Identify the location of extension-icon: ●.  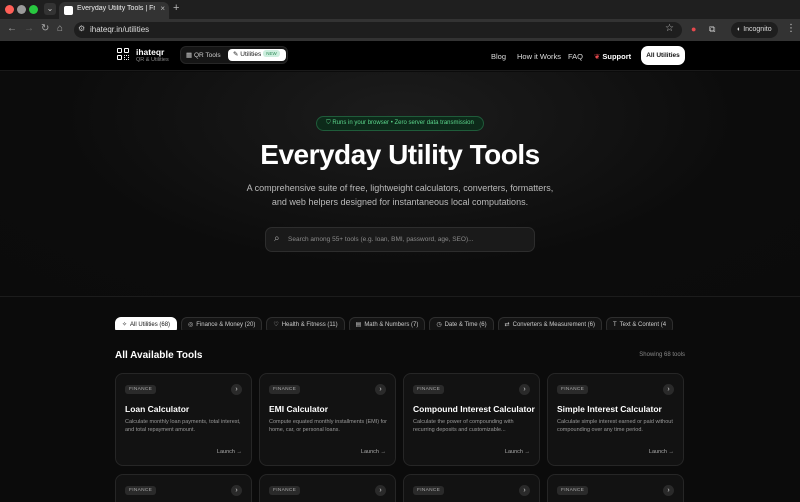
(693, 29).